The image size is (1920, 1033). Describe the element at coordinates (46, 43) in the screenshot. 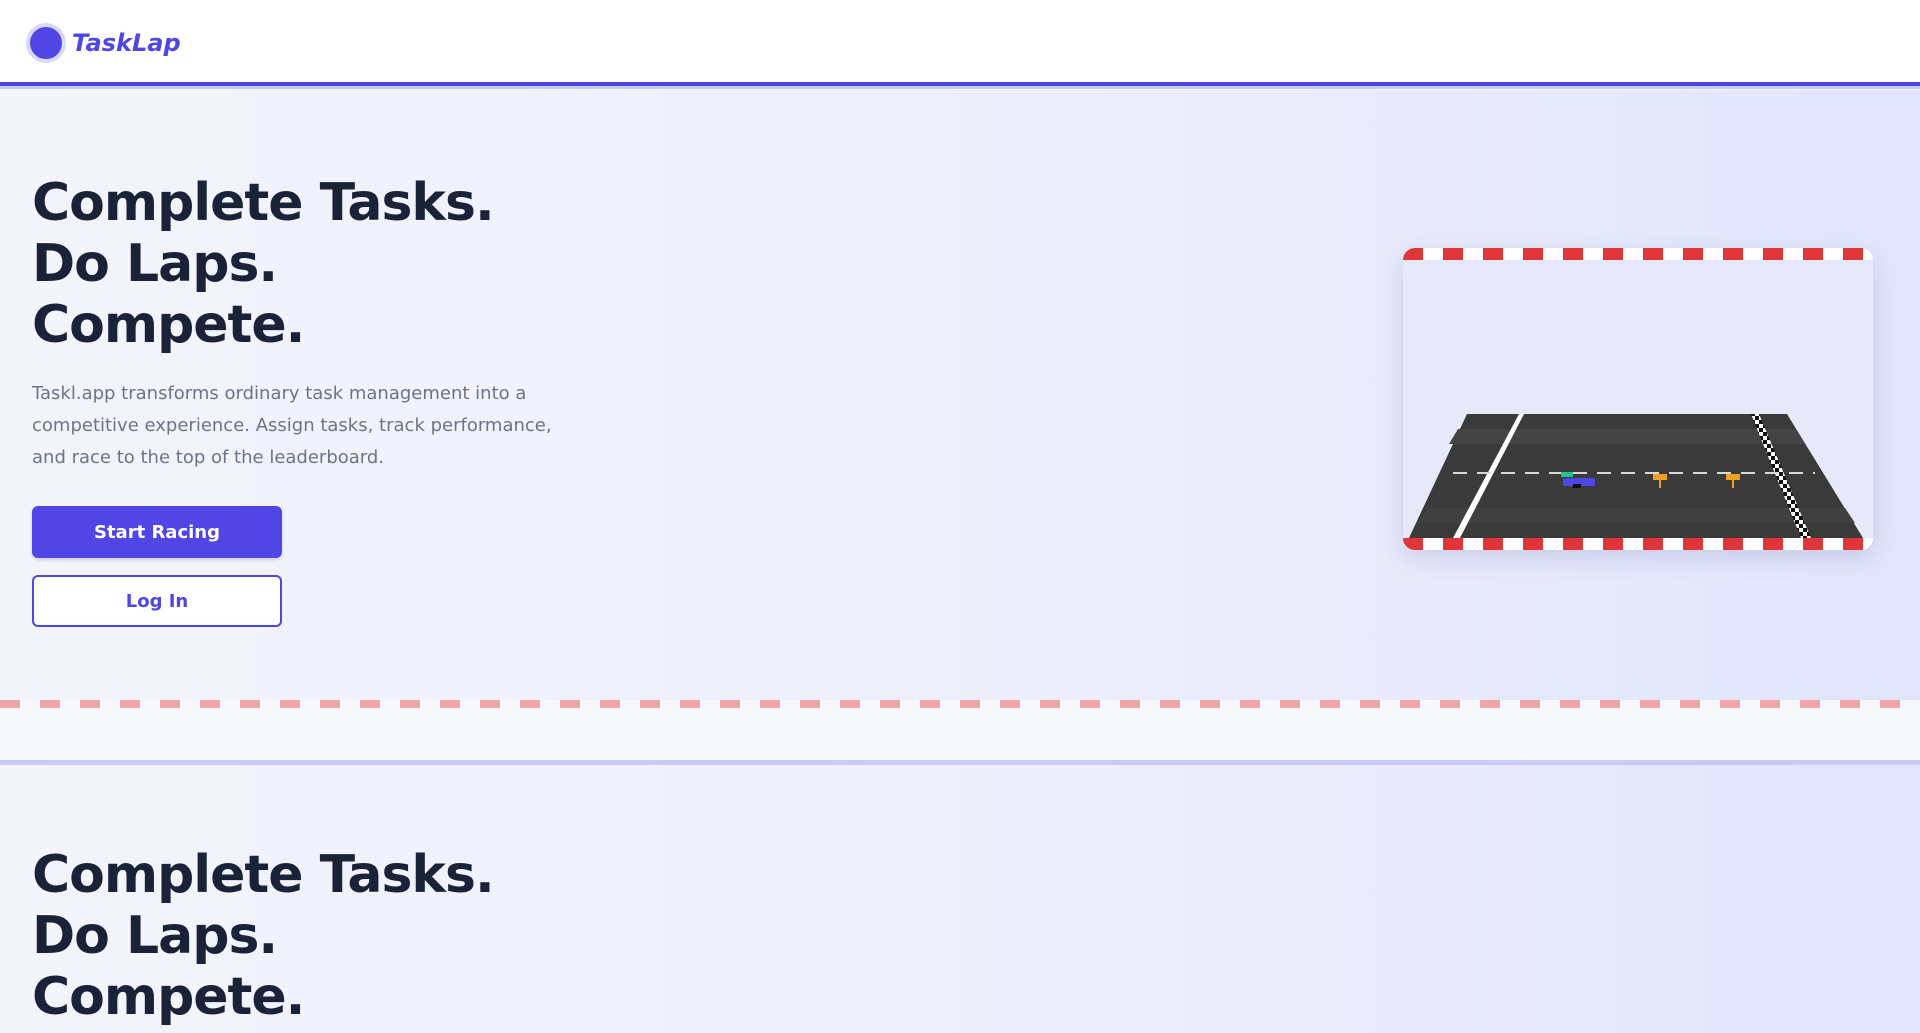

I see `brand-circle-icon` at that location.